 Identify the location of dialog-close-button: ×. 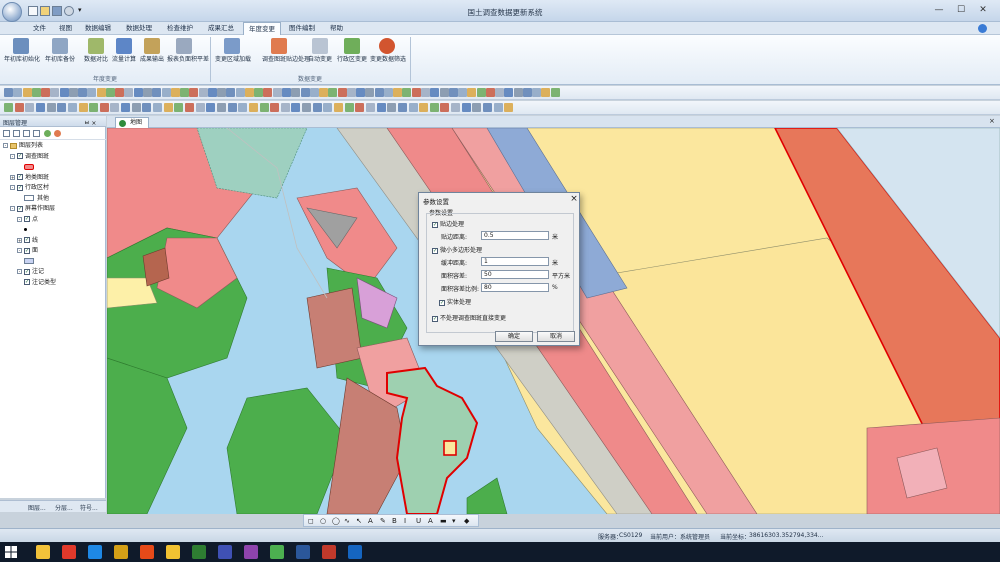
(574, 199).